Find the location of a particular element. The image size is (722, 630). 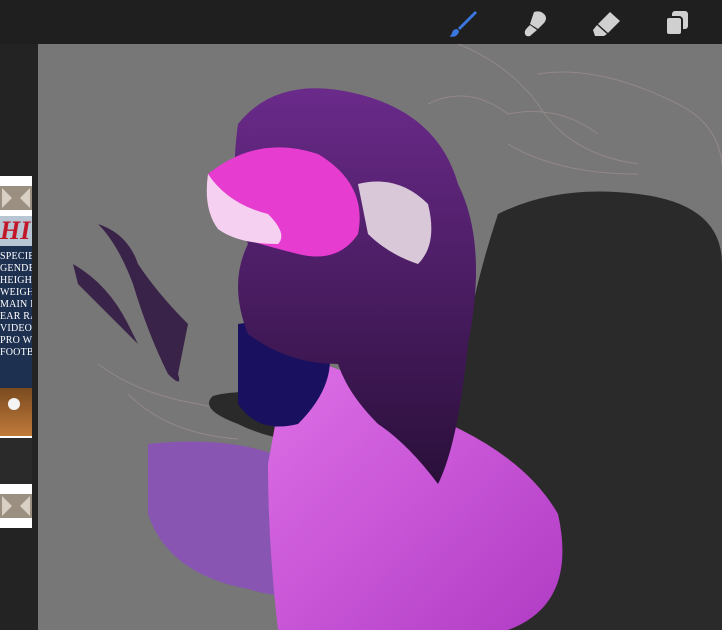

reference-line: FOOTB is located at coordinates (16, 352).